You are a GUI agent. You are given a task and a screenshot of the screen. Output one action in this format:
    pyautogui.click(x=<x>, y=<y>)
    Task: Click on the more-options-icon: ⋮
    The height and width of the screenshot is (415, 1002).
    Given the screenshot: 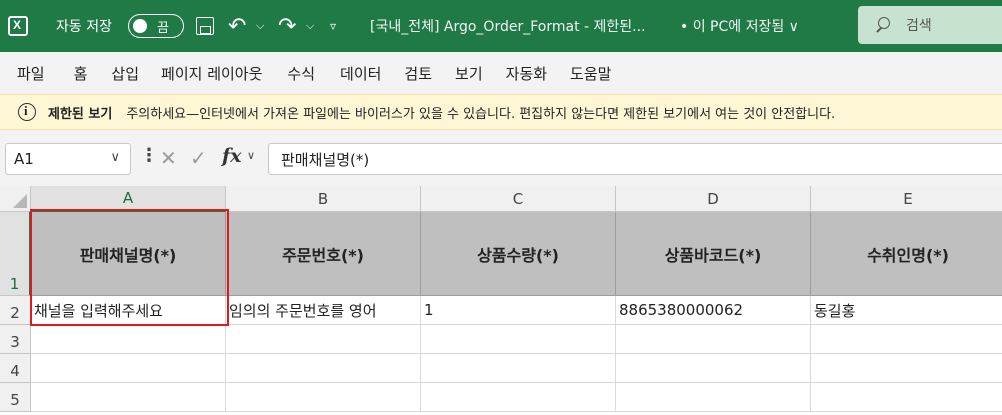 What is the action you would take?
    pyautogui.click(x=149, y=155)
    